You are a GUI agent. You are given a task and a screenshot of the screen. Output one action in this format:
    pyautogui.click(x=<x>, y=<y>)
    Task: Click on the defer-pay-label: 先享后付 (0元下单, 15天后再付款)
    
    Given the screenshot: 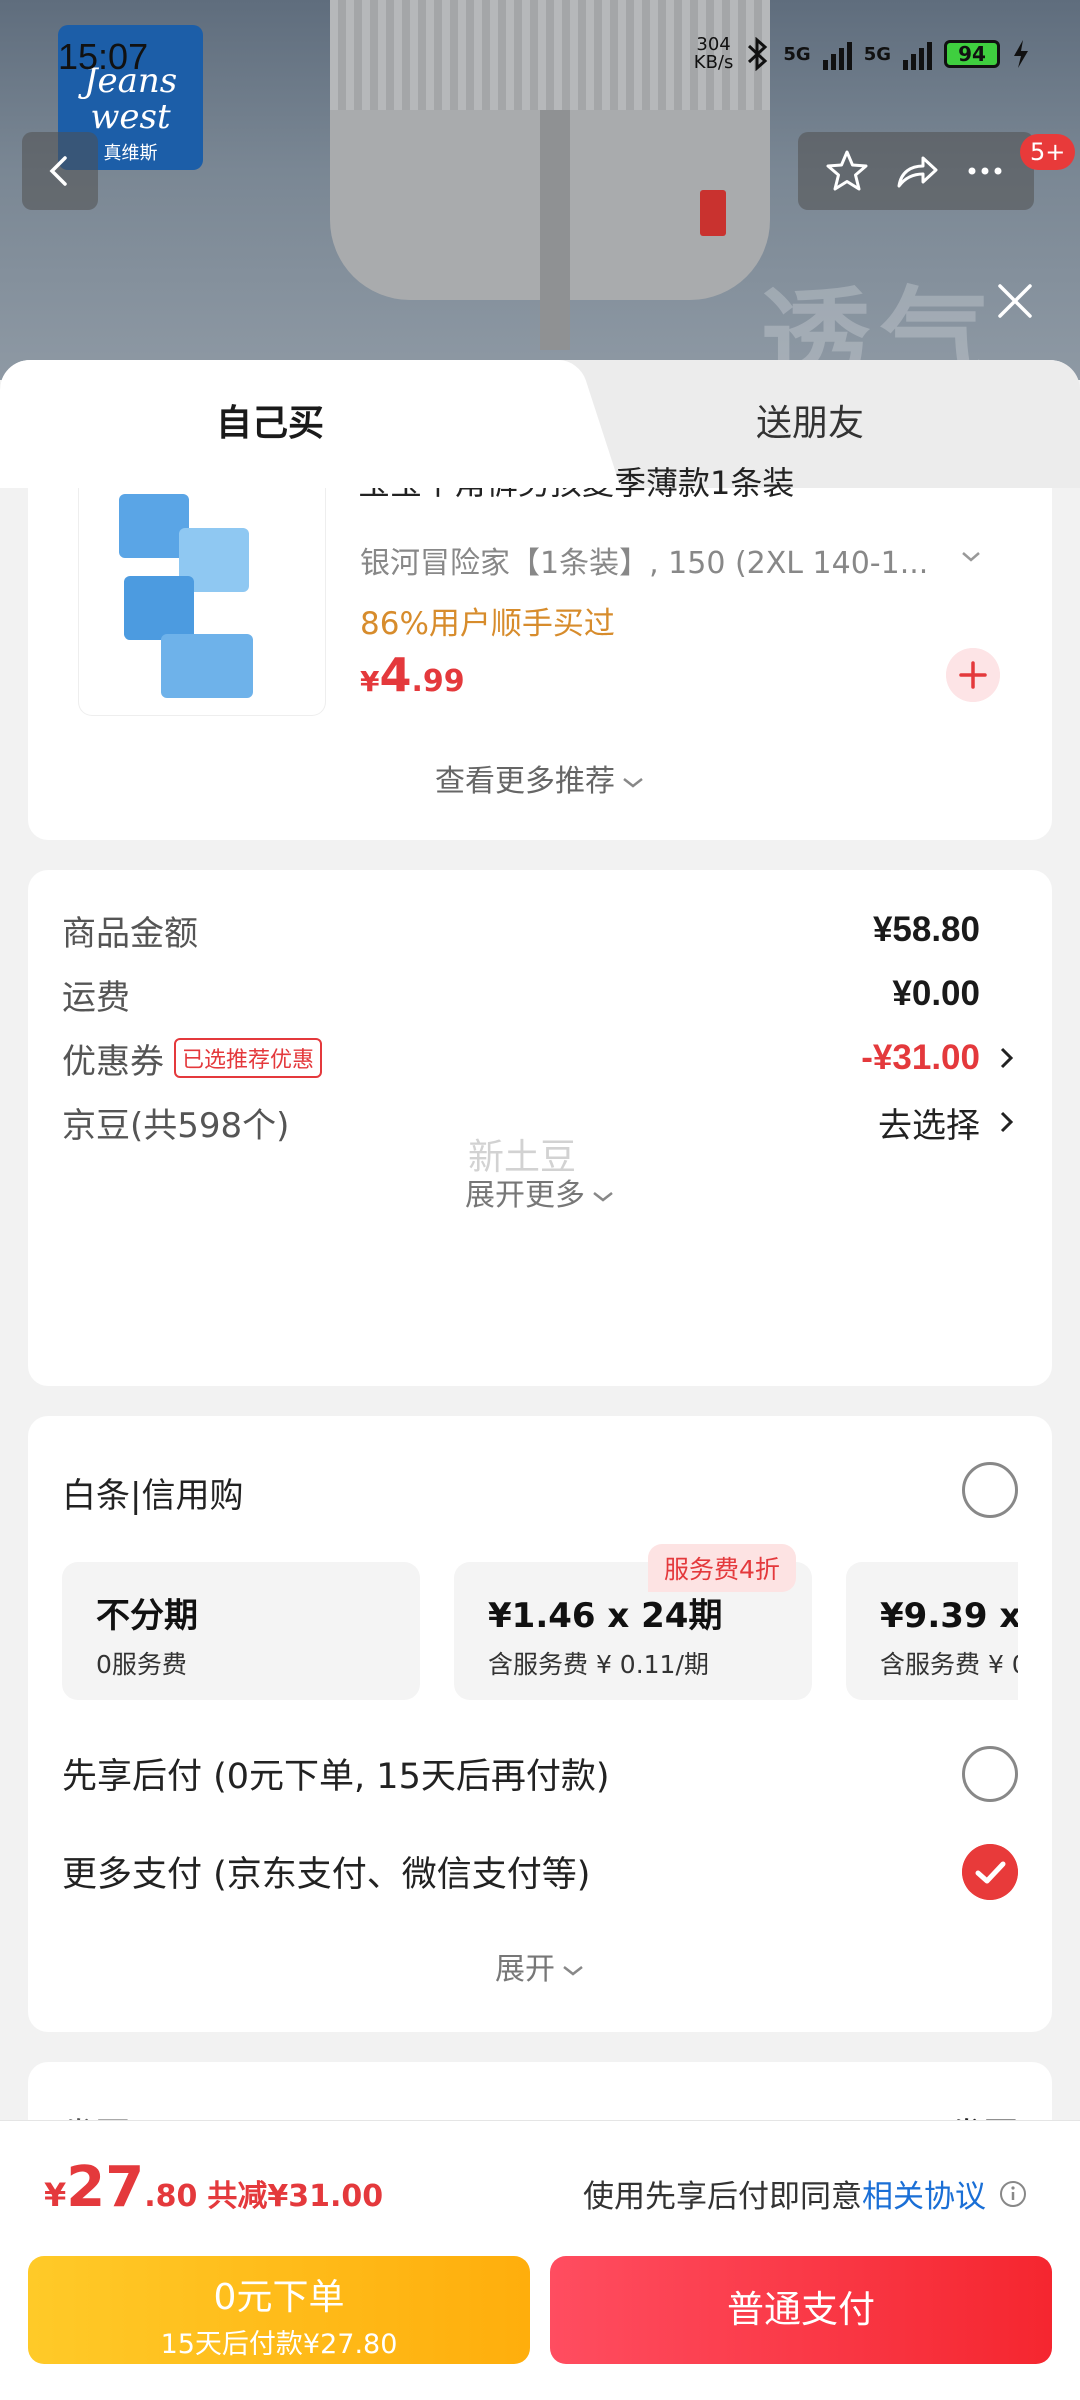 What is the action you would take?
    pyautogui.click(x=336, y=1773)
    